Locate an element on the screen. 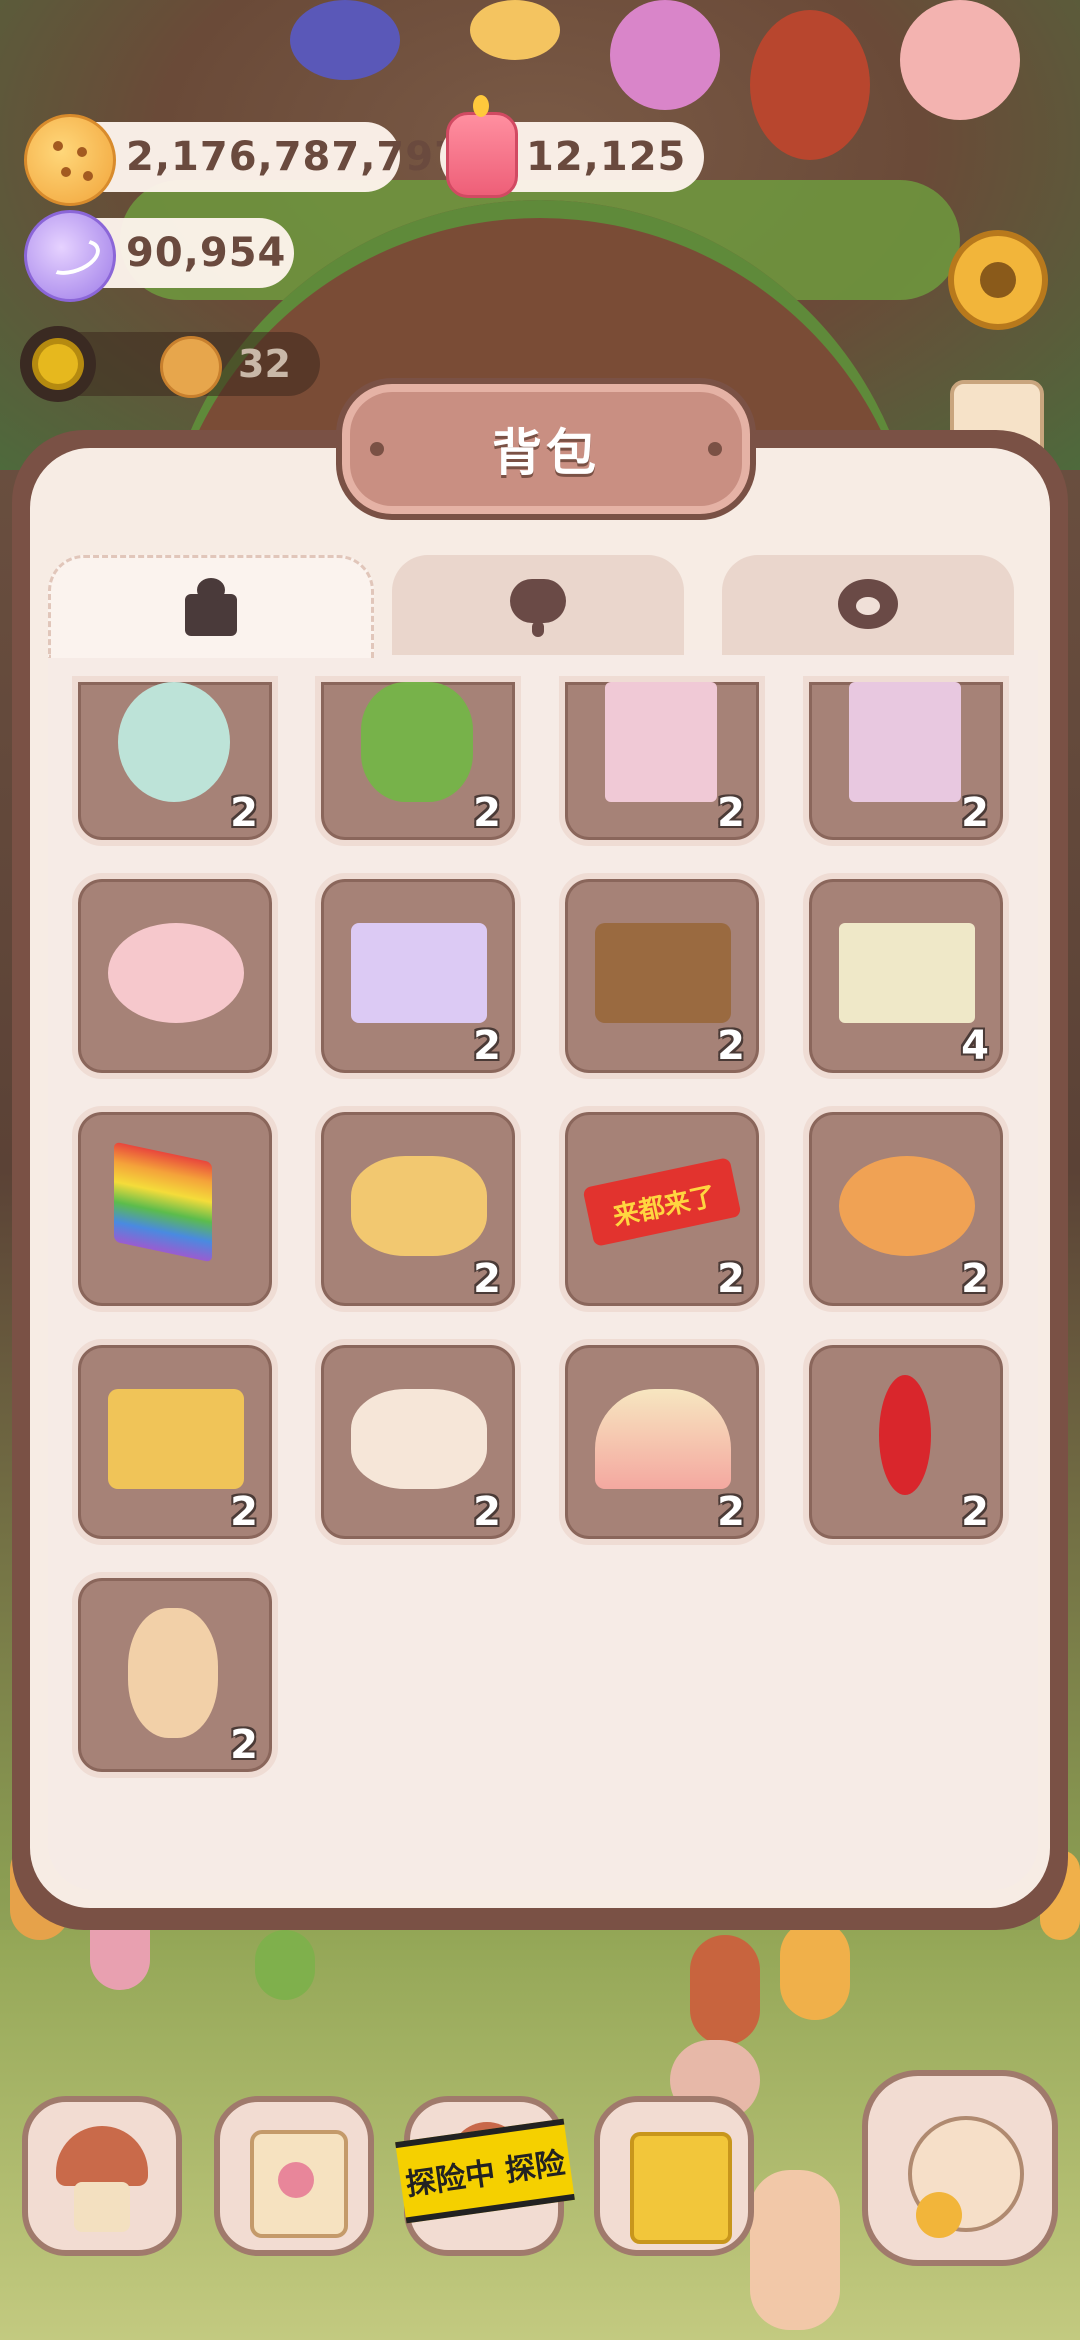 This screenshot has height=2340, width=1080. house-button is located at coordinates (102, 2176).